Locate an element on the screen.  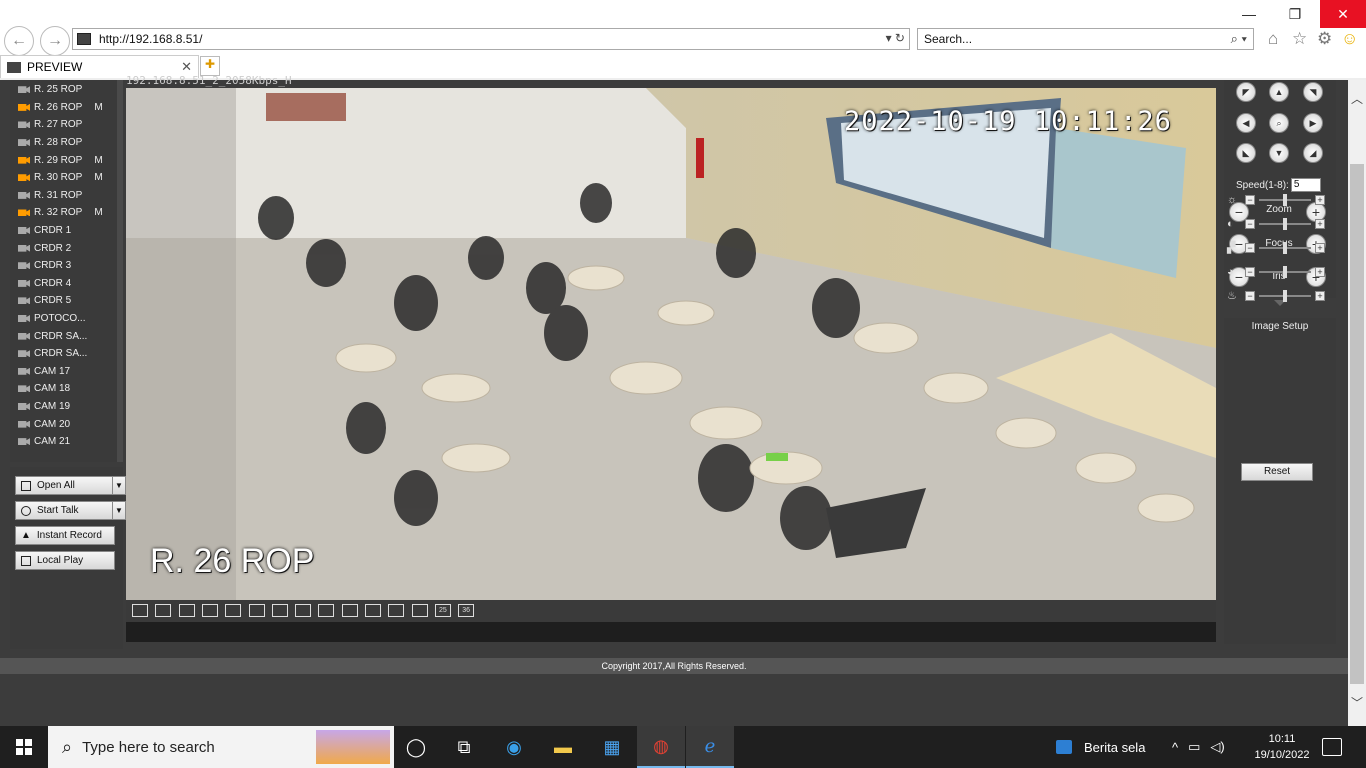
news-widget: Berita sela is located at coordinates (1100, 747).